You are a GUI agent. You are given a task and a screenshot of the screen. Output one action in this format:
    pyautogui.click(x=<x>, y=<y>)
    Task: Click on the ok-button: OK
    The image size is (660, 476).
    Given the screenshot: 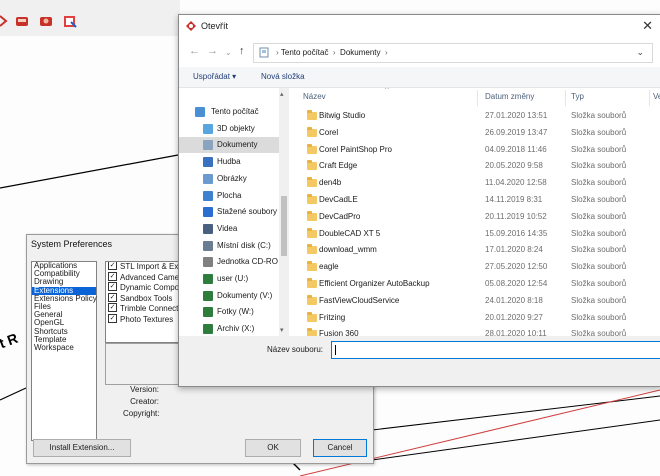 What is the action you would take?
    pyautogui.click(x=273, y=448)
    